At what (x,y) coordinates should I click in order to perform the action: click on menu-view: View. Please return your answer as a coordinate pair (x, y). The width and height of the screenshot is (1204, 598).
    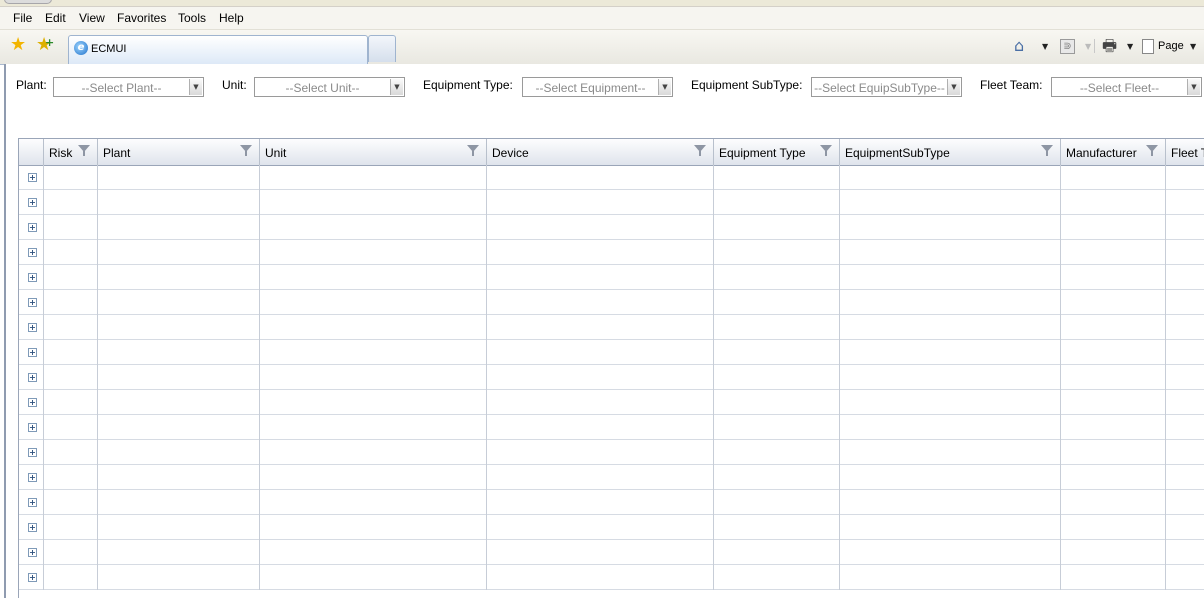
    Looking at the image, I should click on (92, 18).